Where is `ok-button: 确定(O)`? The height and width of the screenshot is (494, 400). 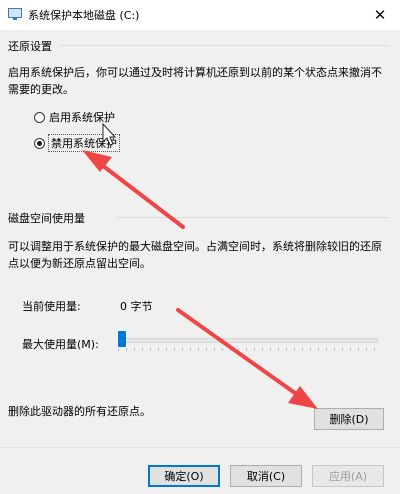 ok-button: 确定(O) is located at coordinates (184, 476).